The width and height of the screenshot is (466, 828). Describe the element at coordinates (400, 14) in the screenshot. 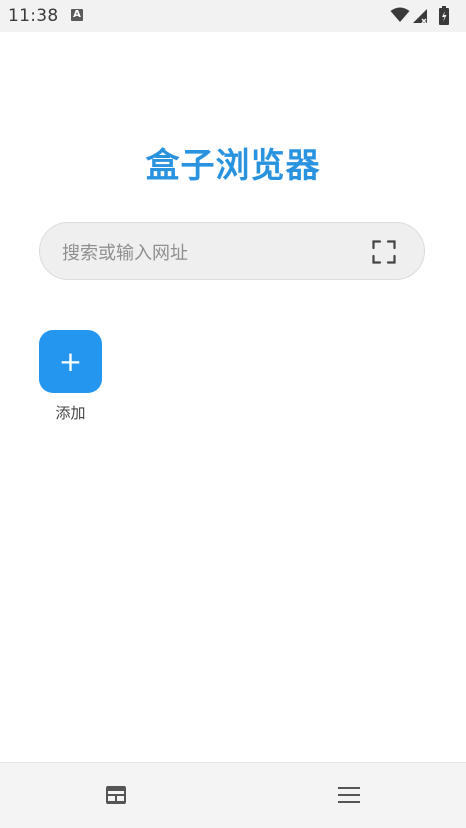

I see `wifi-icon` at that location.